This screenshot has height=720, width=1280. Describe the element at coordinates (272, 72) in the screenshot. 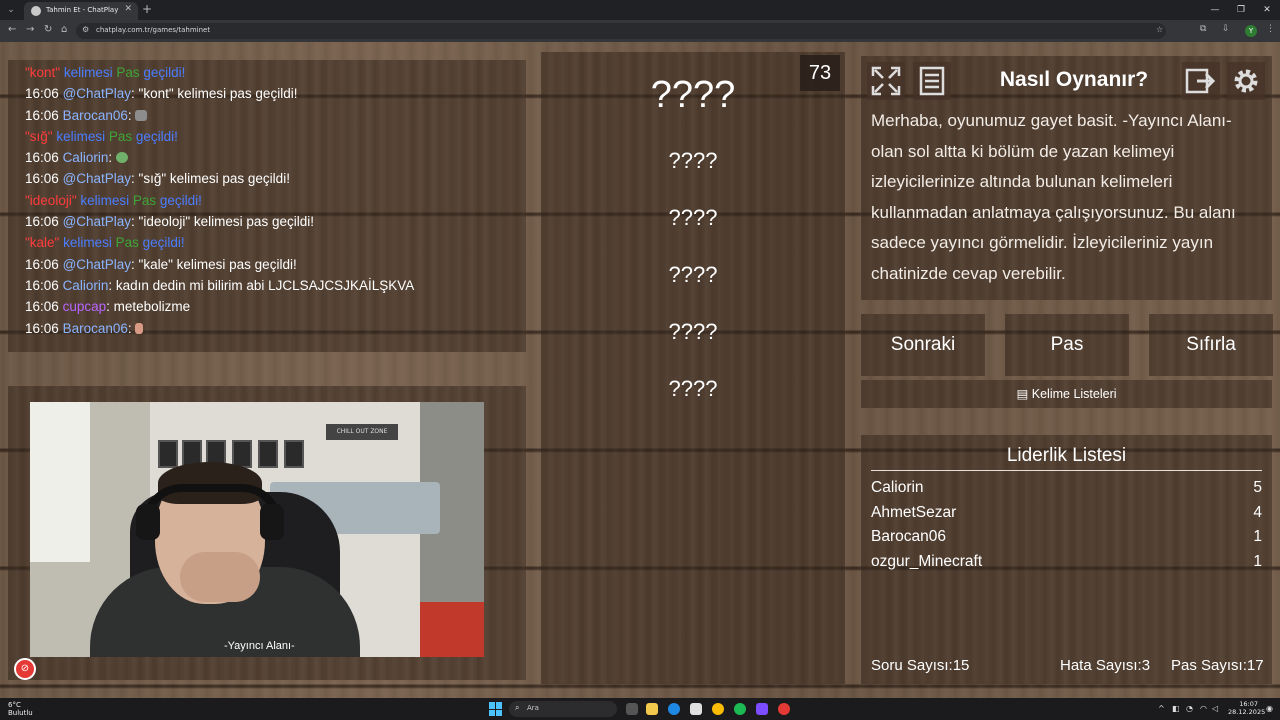

I see `chat-line: "kont" kelimesi Pas geçildi!` at that location.